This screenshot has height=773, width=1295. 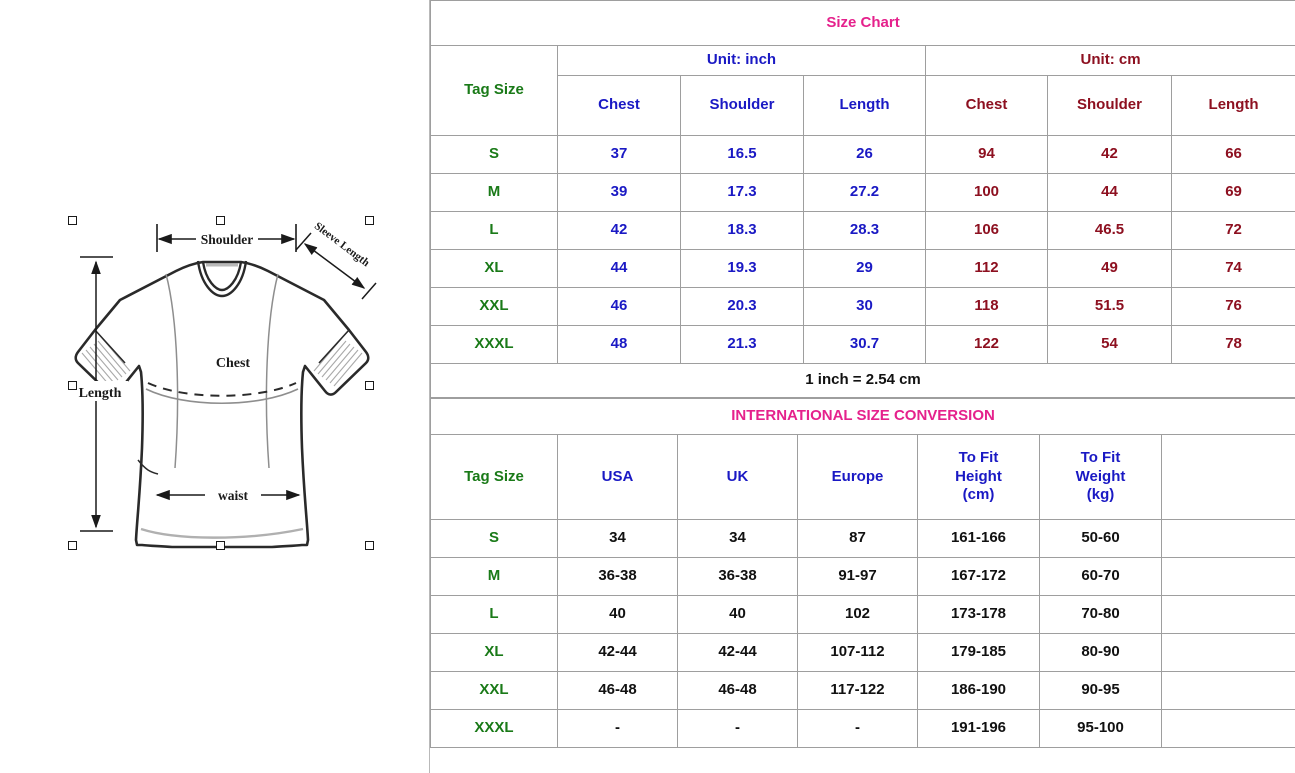 I want to click on table-row: L 42 18.3 28.3 106 46.5 72, so click(x=862, y=230).